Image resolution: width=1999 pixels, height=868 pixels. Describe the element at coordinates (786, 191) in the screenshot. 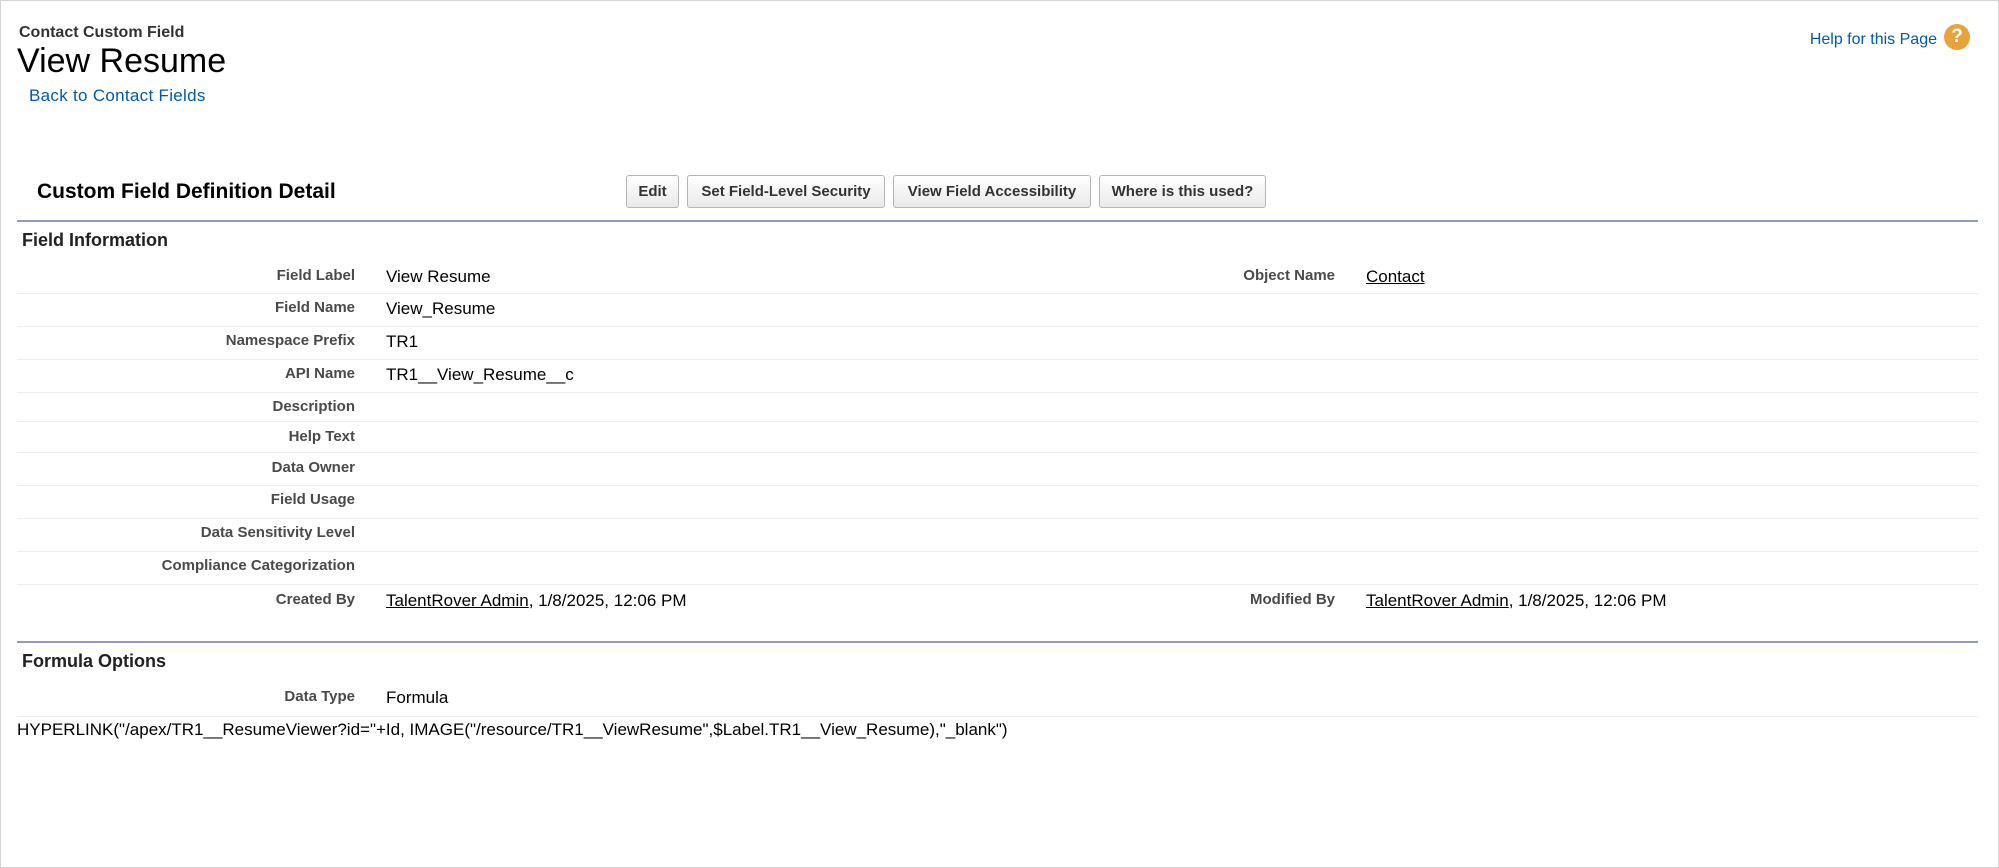

I see `set-field-level-security-button: Set Field-Level Security` at that location.